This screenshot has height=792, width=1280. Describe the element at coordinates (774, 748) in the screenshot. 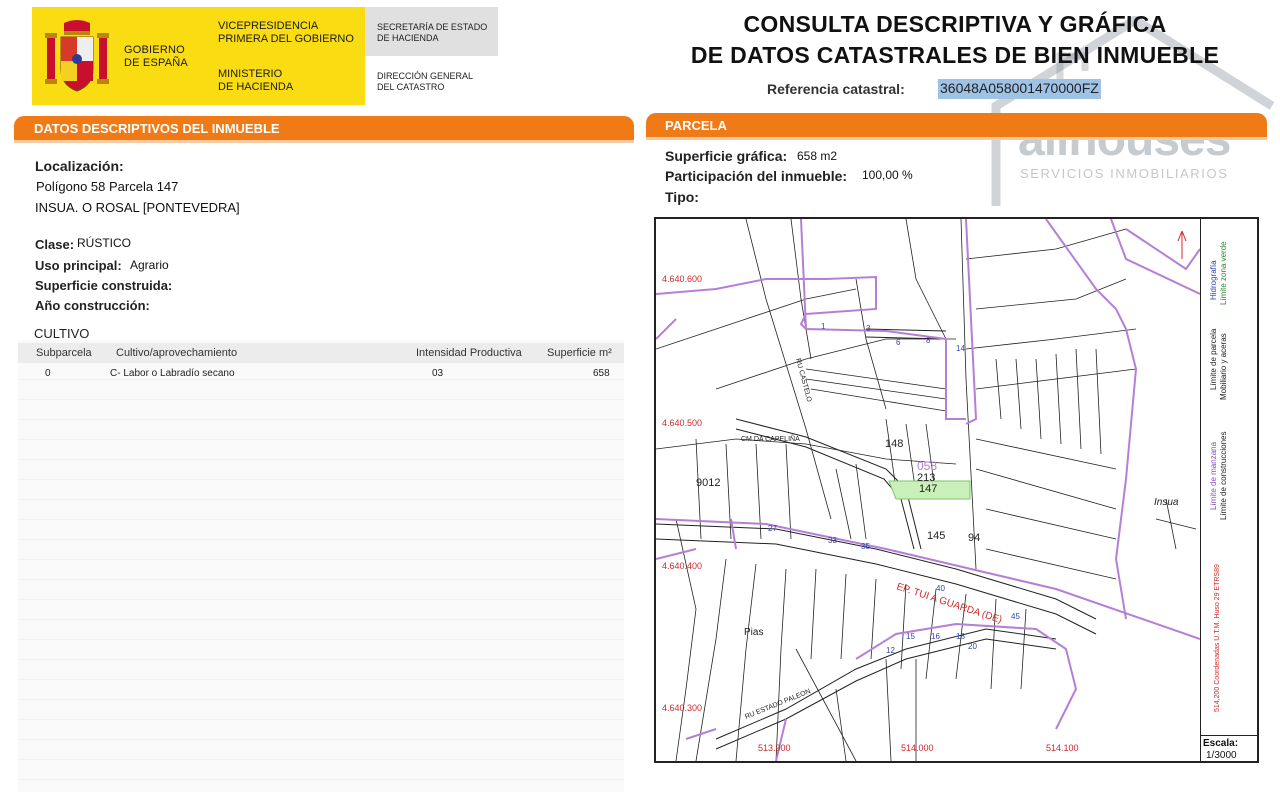

I see `x-coord-label: 513.900` at that location.